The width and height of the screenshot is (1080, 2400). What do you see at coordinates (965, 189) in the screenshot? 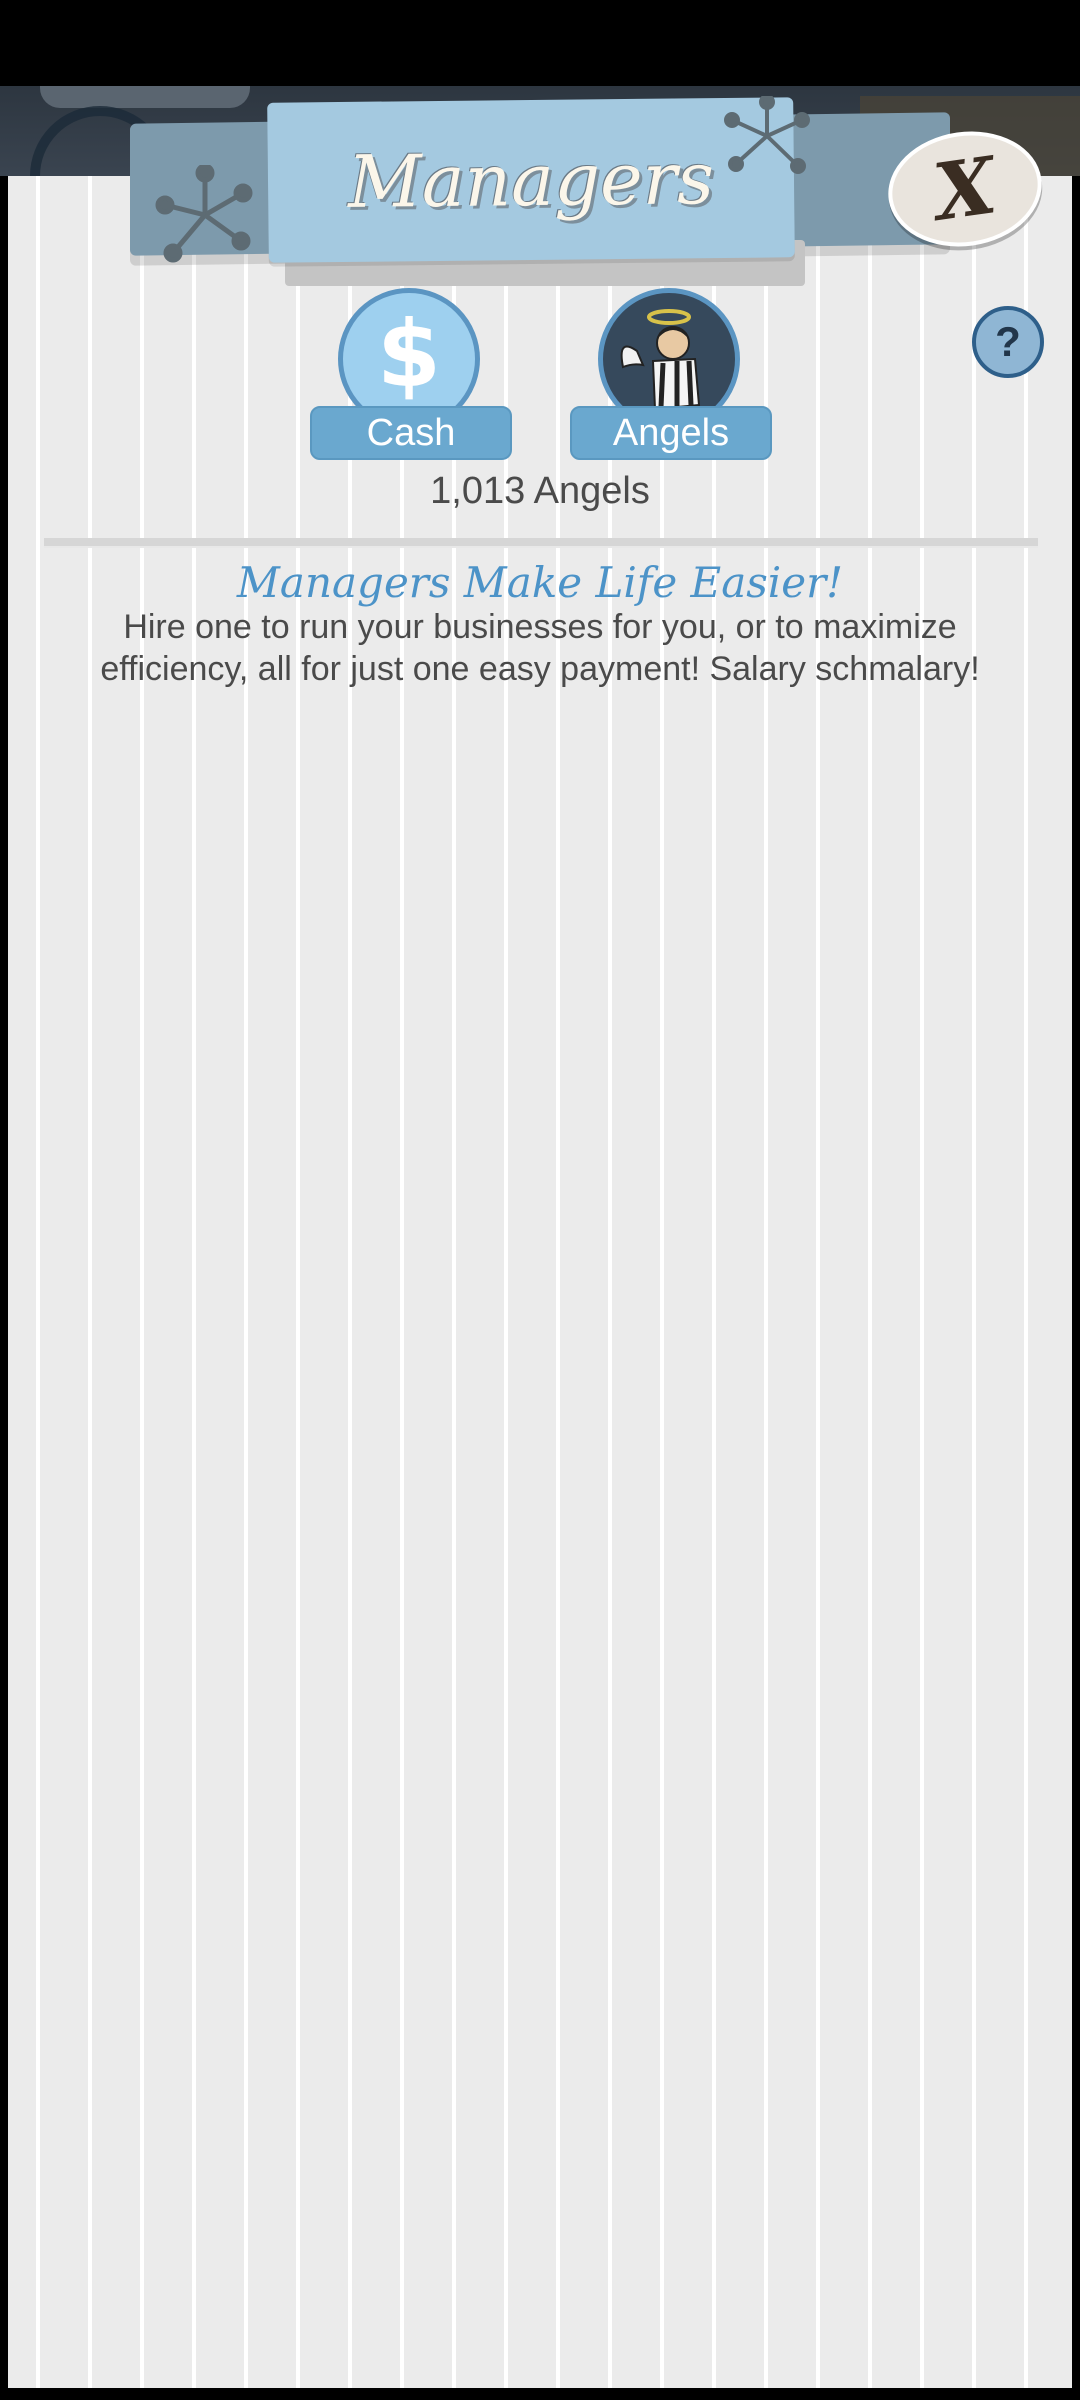
I see `close-icon: X` at bounding box center [965, 189].